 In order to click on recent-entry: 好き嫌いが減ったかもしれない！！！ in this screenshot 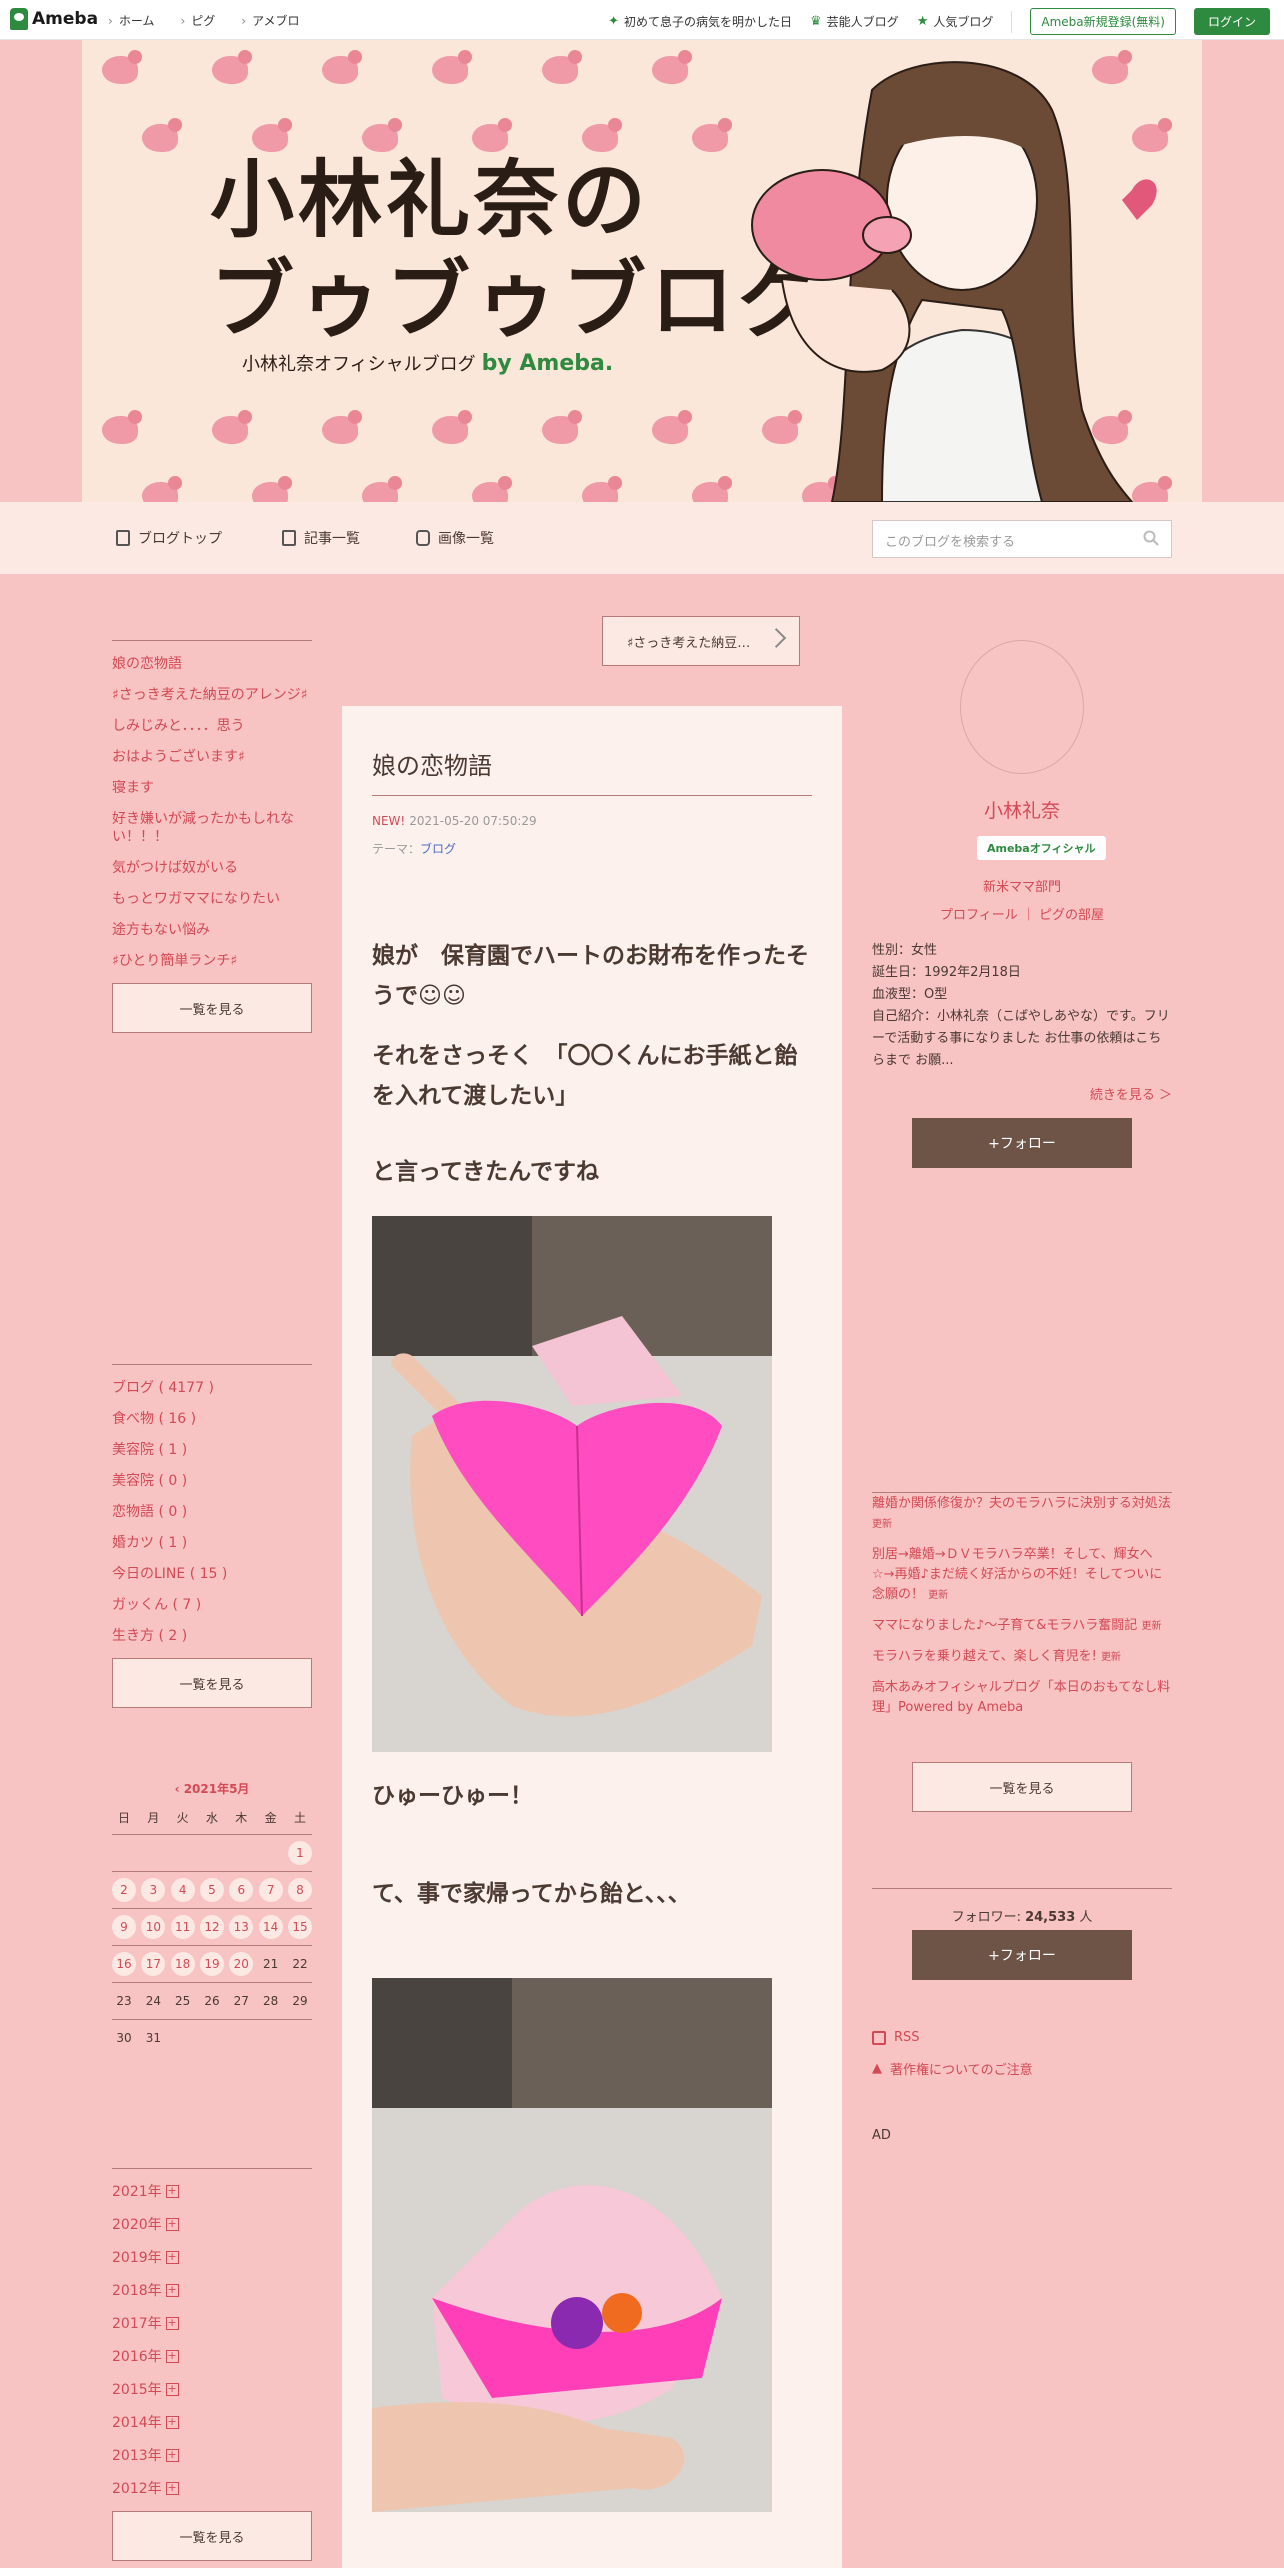, I will do `click(212, 828)`.